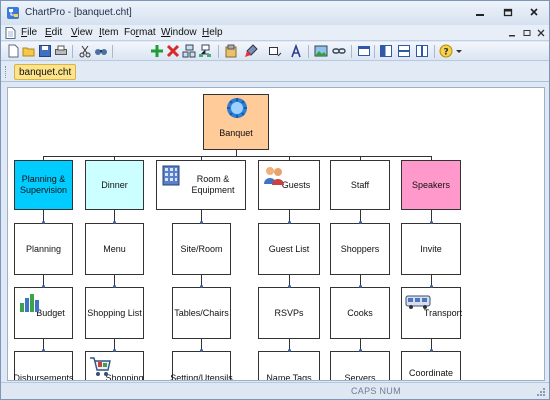 The width and height of the screenshot is (550, 400). I want to click on mdi-minimize-button, so click(512, 33).